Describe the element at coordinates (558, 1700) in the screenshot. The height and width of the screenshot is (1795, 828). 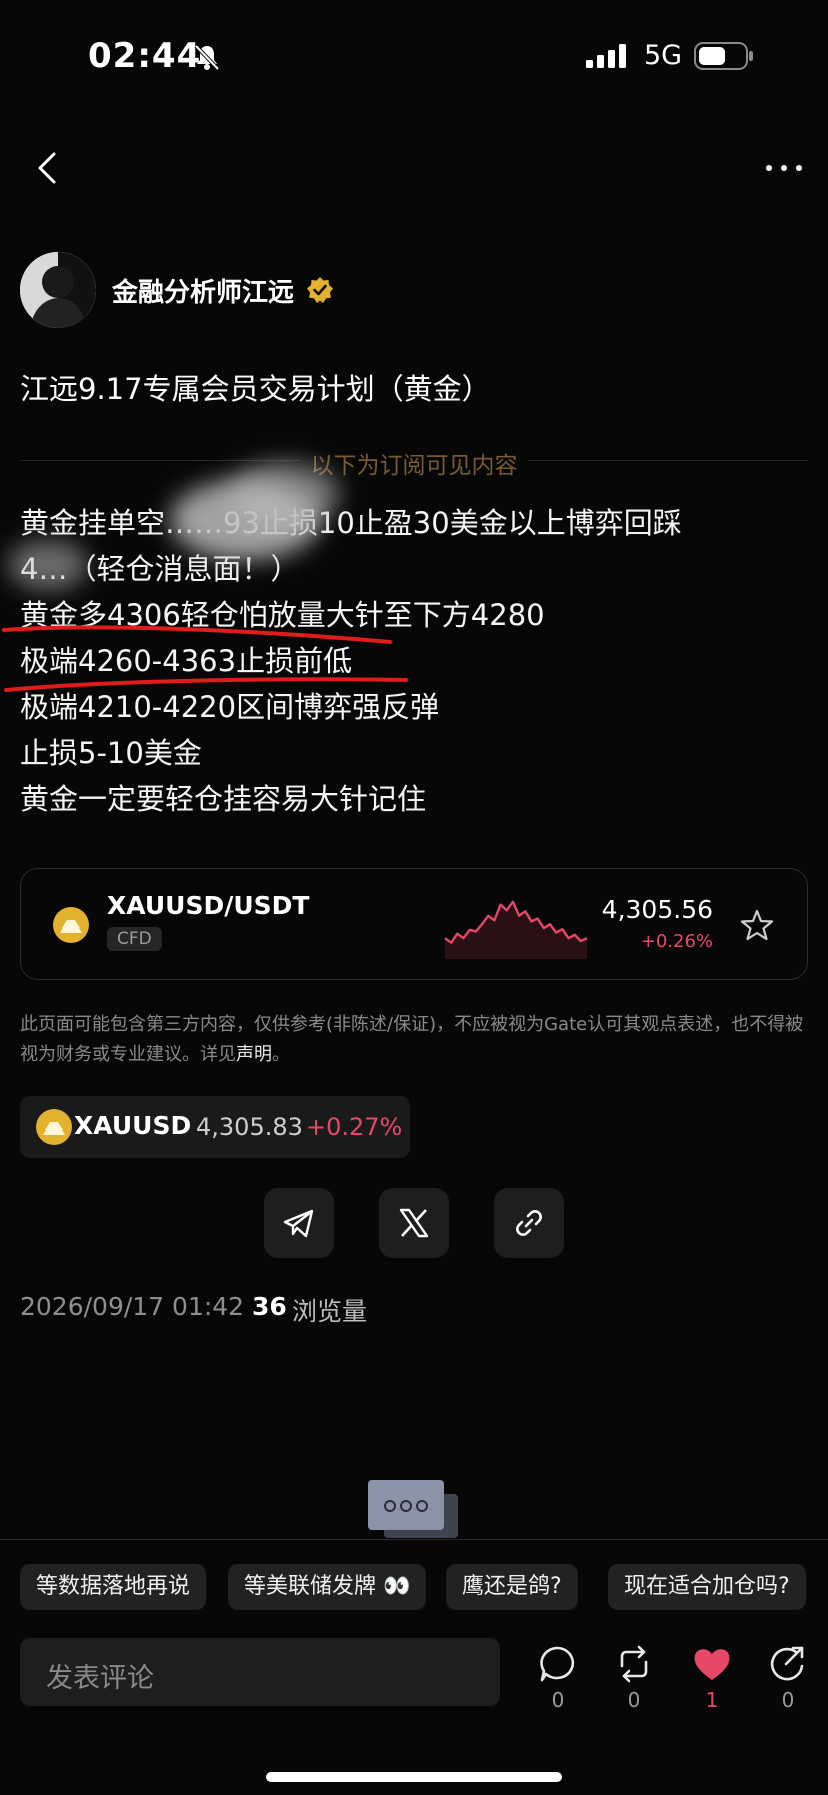
I see `comment-count: 0` at that location.